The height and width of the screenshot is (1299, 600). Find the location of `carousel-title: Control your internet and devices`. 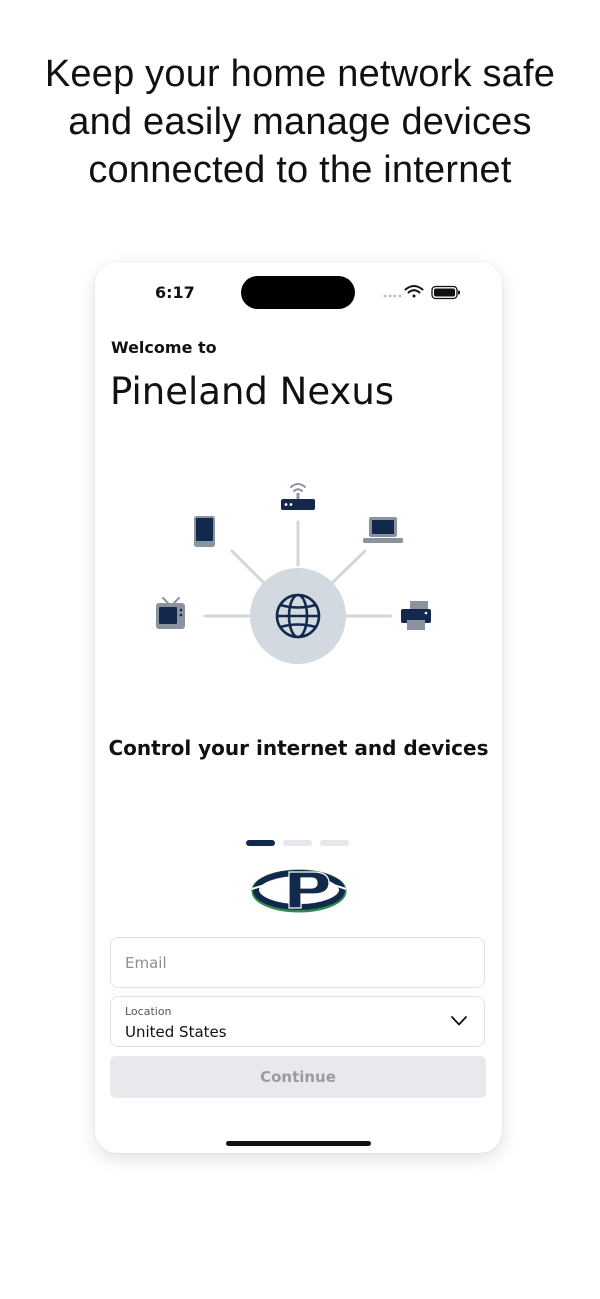

carousel-title: Control your internet and devices is located at coordinates (298, 748).